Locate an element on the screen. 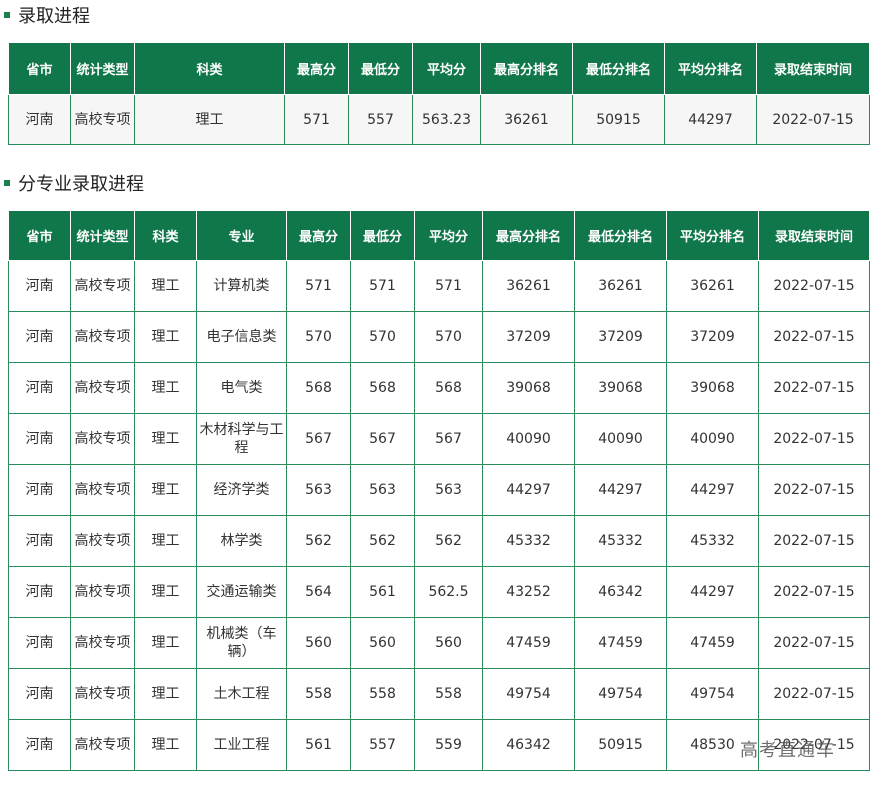 The height and width of the screenshot is (787, 876). table-cell: 电气类 is located at coordinates (241, 388).